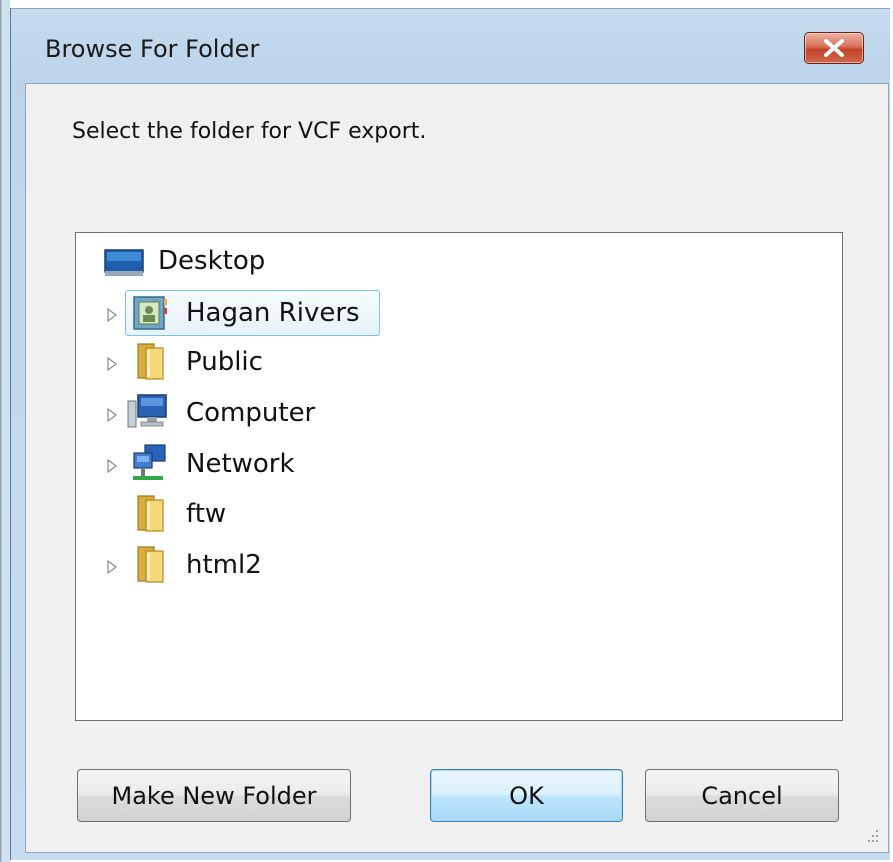 This screenshot has height=862, width=893. What do you see at coordinates (240, 464) in the screenshot?
I see `tree-item-label: Network` at bounding box center [240, 464].